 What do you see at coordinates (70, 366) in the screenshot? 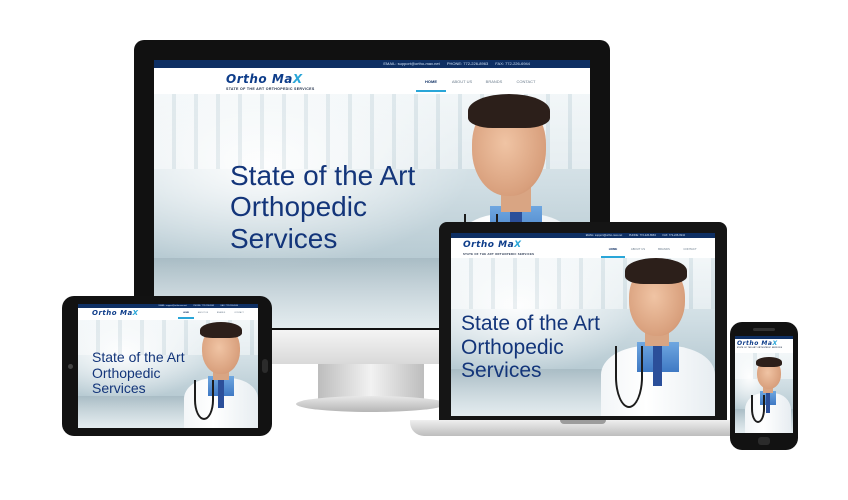
I see `tablet-camera-icon` at bounding box center [70, 366].